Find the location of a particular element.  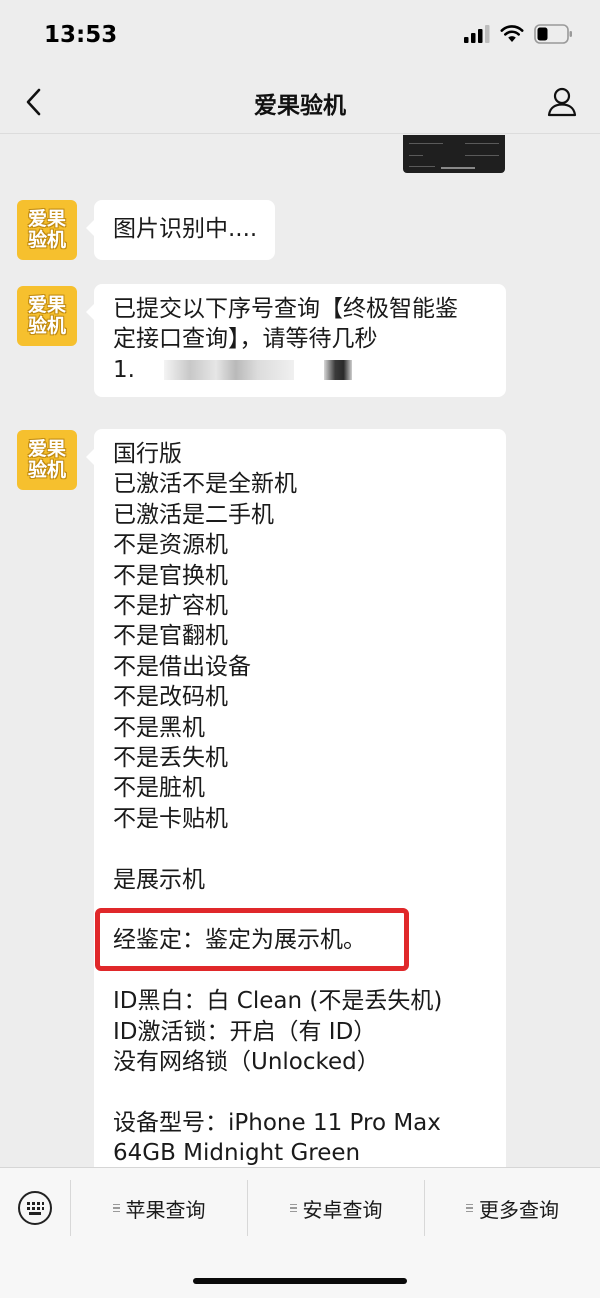

menu-item-android-query: 安卓查询 is located at coordinates (336, 1208).